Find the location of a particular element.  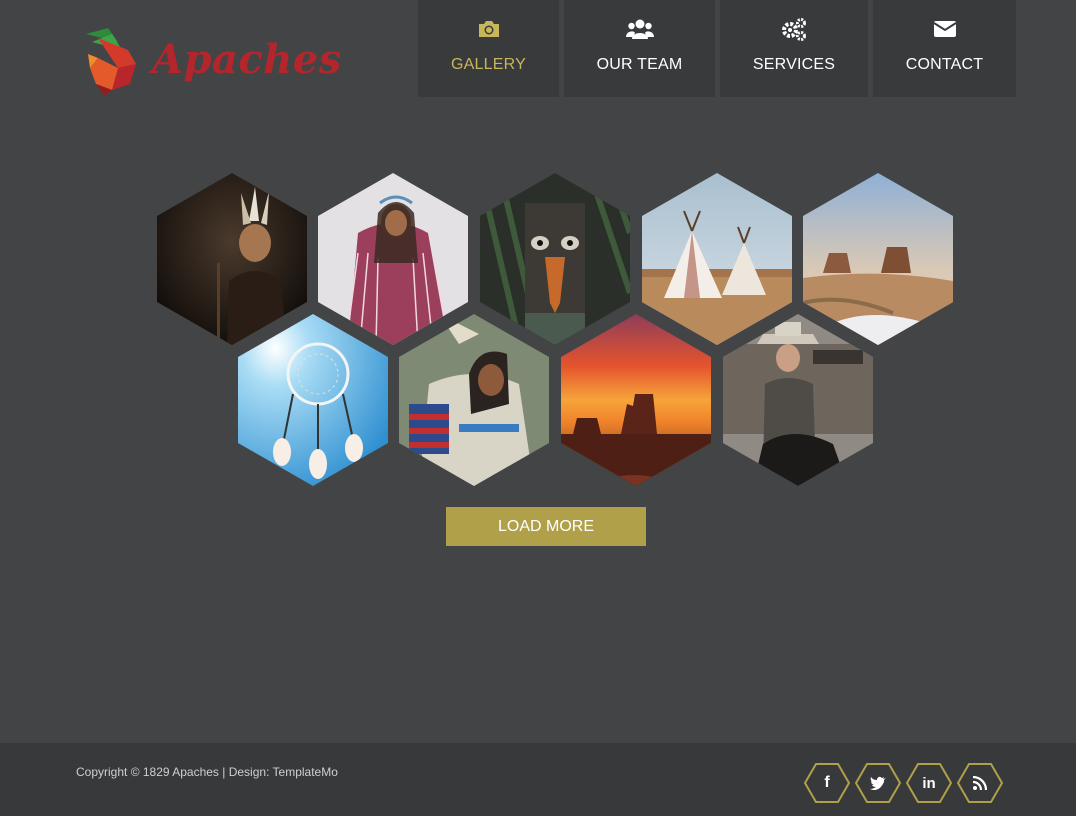

gallery-item-teepee-camp is located at coordinates (717, 259).